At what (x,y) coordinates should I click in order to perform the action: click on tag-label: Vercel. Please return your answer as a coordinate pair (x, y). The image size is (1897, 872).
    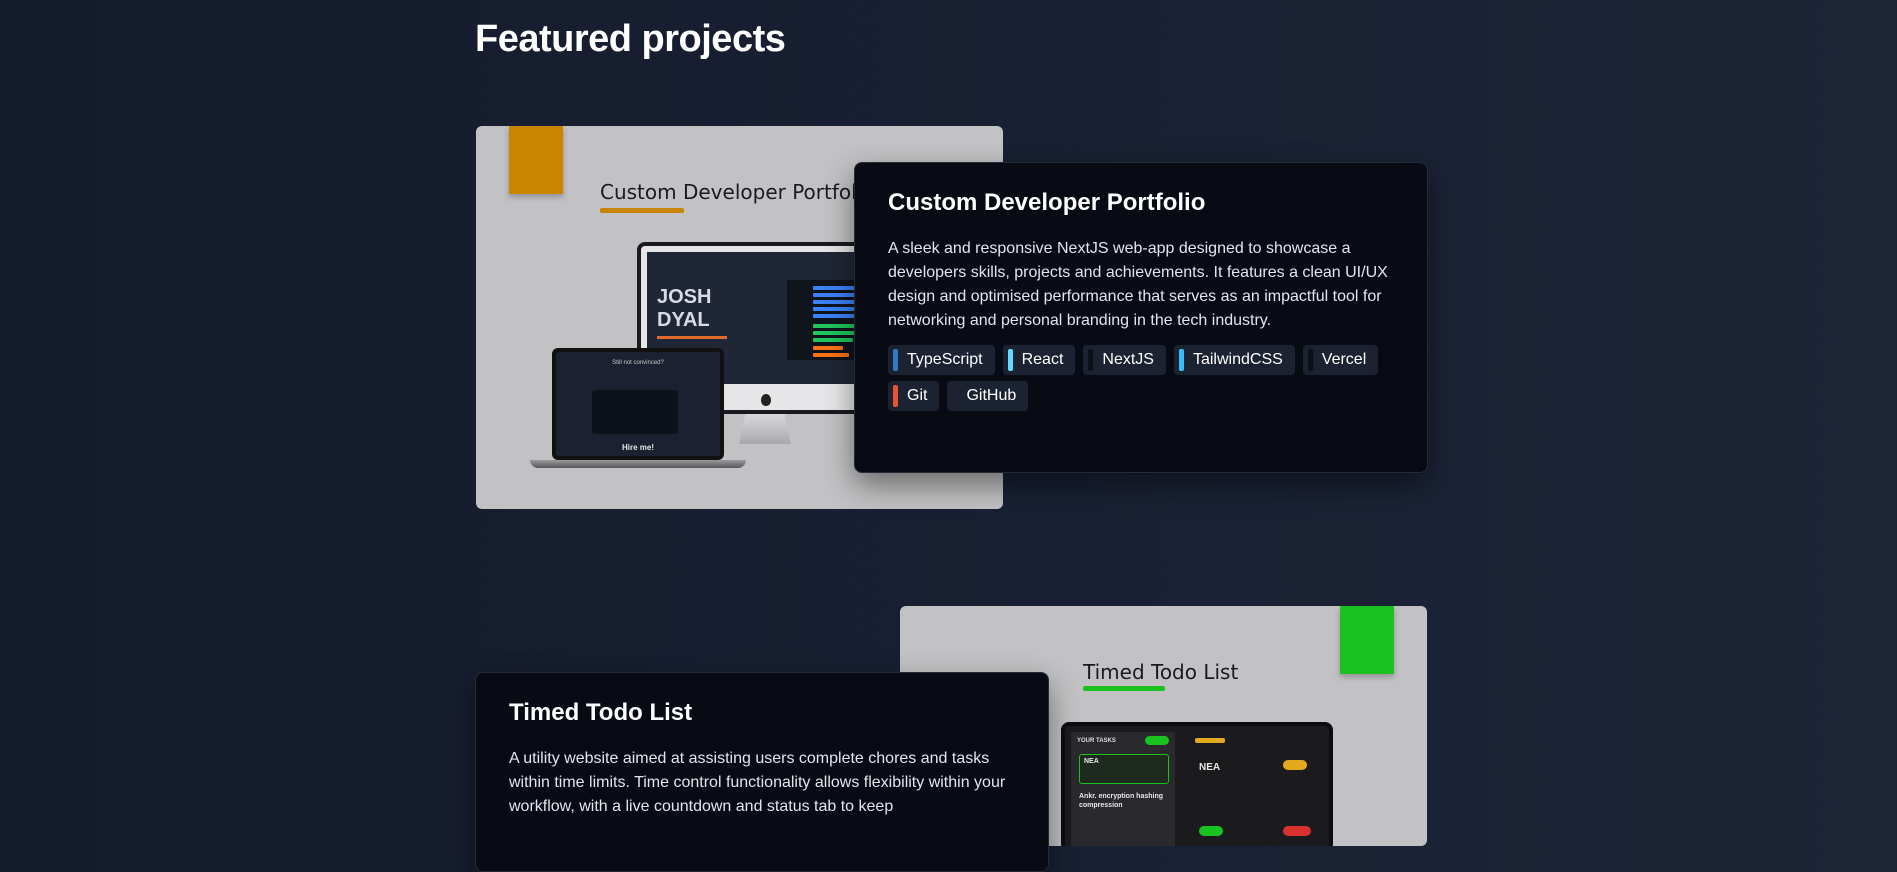
    Looking at the image, I should click on (1344, 359).